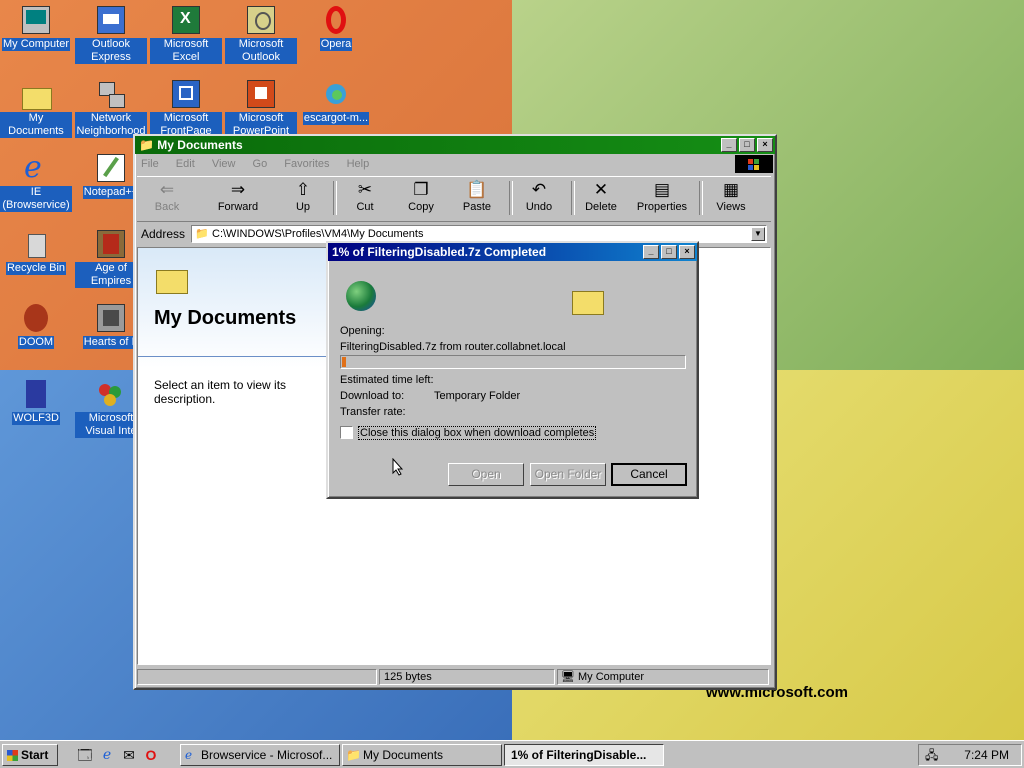  What do you see at coordinates (662, 199) in the screenshot?
I see `properties-button: ▤ Properties` at bounding box center [662, 199].